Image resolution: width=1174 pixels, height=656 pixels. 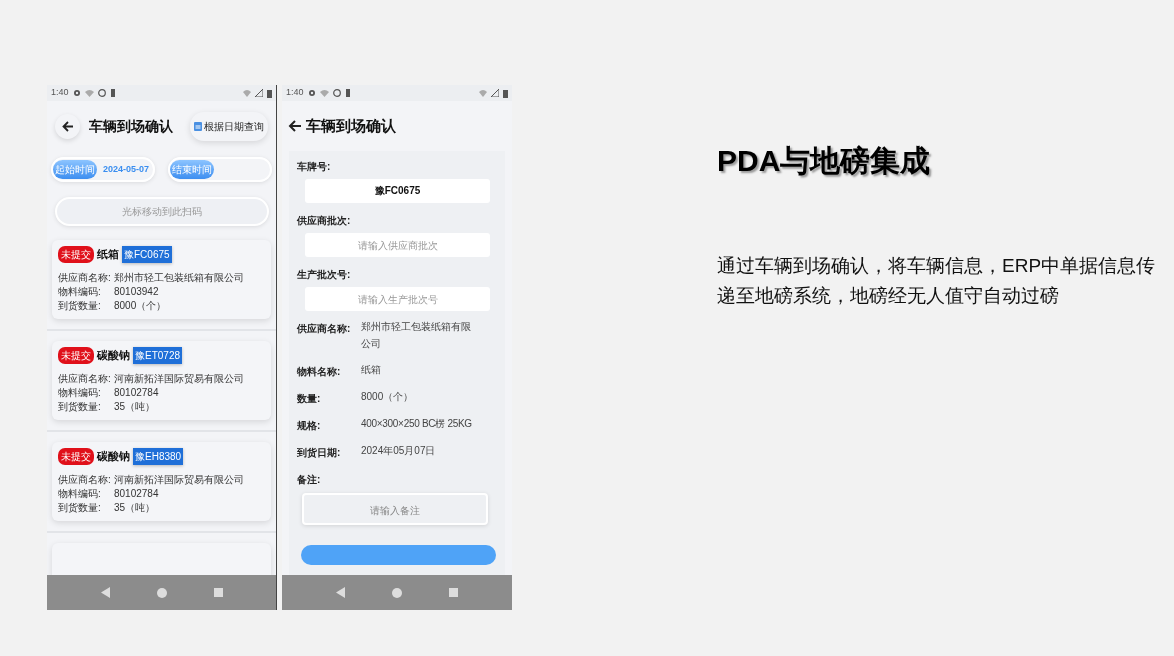 I want to click on field-value: 80103942, so click(x=136, y=292).